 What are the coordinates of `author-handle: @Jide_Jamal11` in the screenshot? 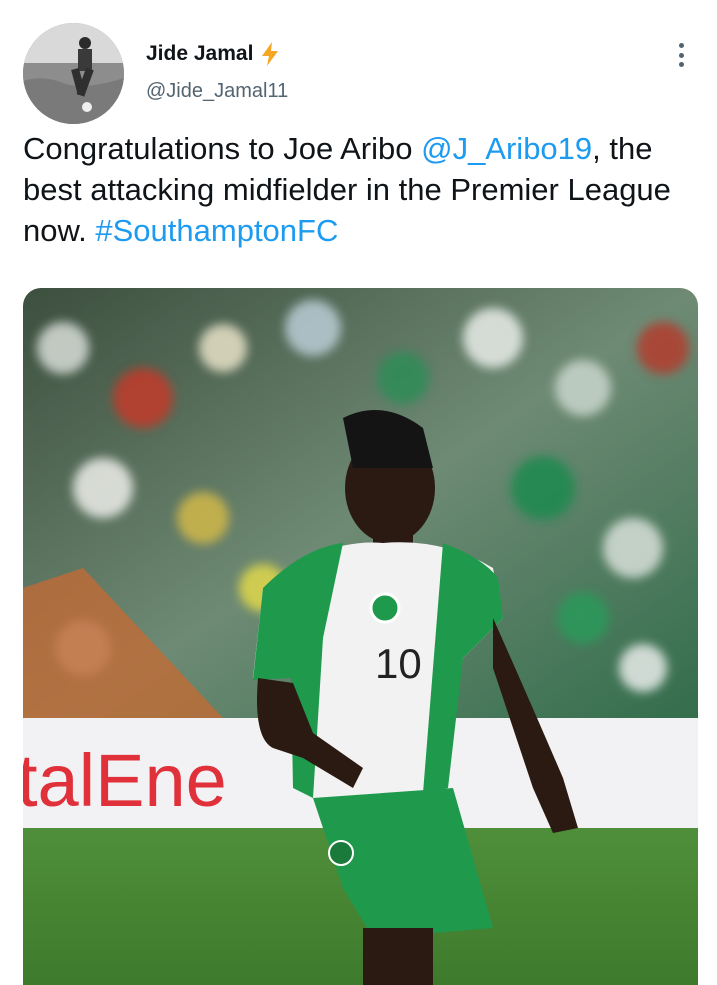 It's located at (217, 91).